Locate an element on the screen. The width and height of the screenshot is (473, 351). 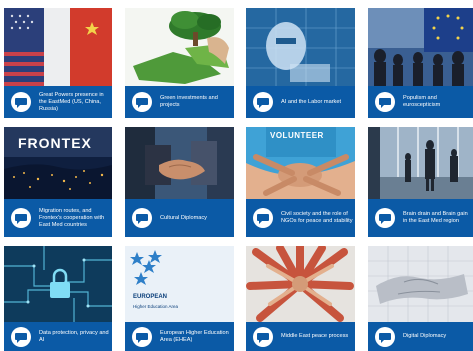
digital-handshake-image is located at coordinates (420, 284).